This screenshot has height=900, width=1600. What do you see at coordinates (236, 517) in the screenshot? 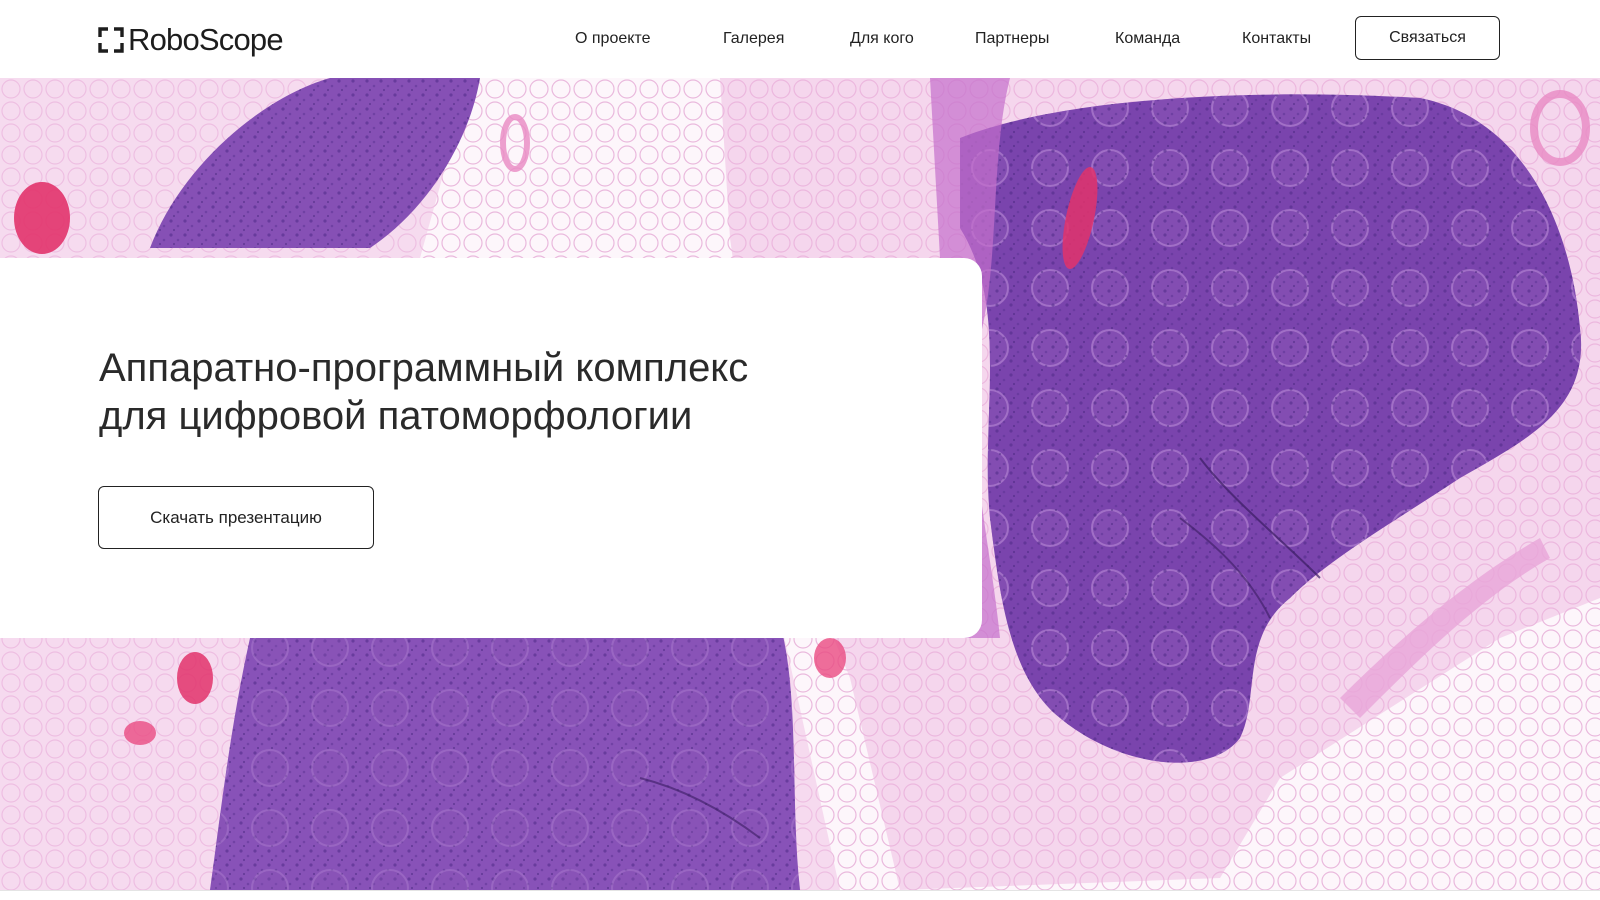
I see `download-presentation-button: Скачать презентацию` at bounding box center [236, 517].